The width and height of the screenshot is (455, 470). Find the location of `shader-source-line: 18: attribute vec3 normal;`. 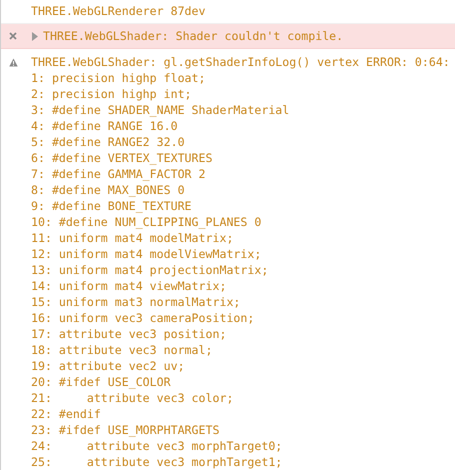

shader-source-line: 18: attribute vec3 normal; is located at coordinates (122, 350).